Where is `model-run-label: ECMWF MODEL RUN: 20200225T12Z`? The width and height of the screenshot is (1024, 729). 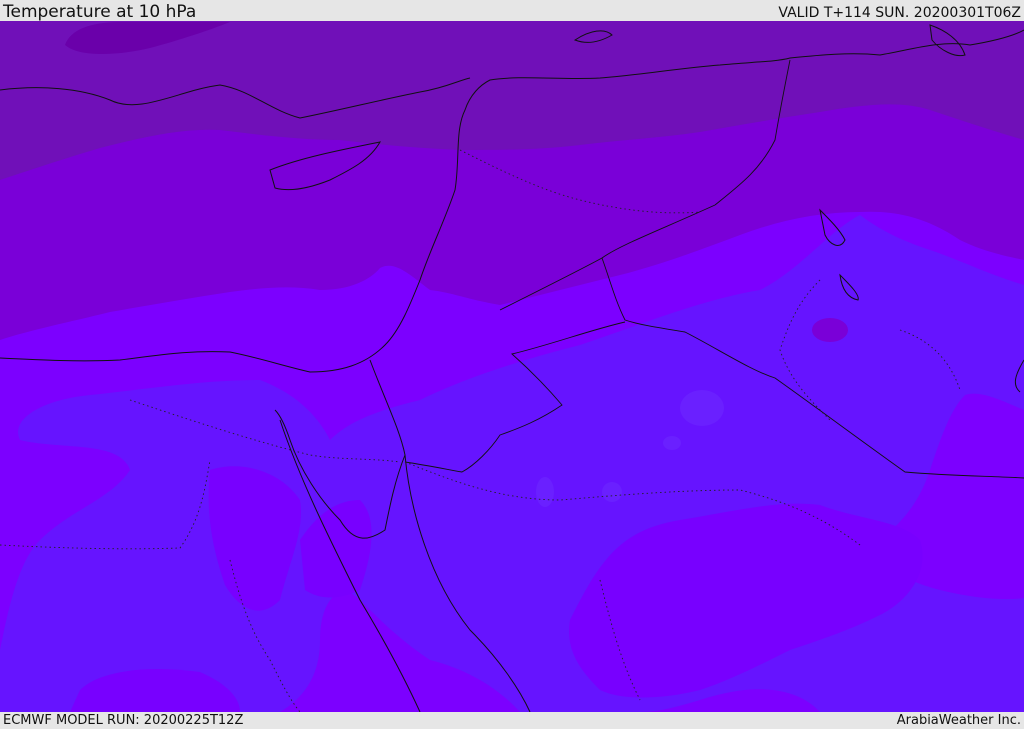 model-run-label: ECMWF MODEL RUN: 20200225T12Z is located at coordinates (123, 720).